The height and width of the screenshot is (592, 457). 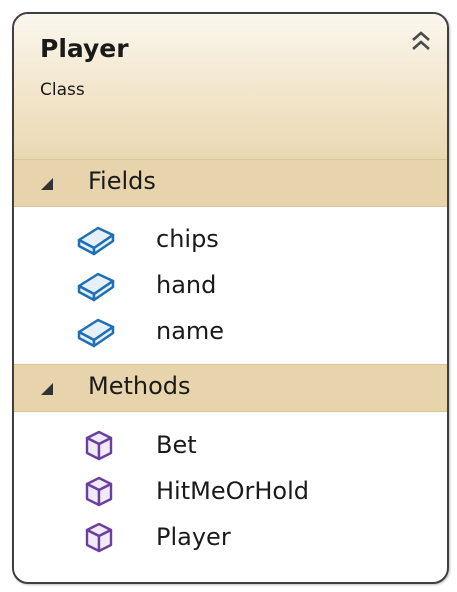 What do you see at coordinates (230, 334) in the screenshot?
I see `field-item: name` at bounding box center [230, 334].